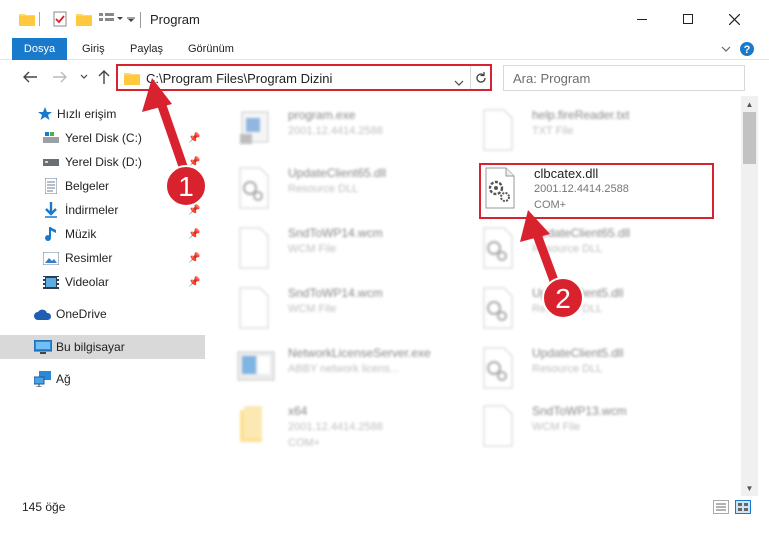 Image resolution: width=769 pixels, height=536 pixels. I want to click on file-version: 2001.12.4414.2588, so click(335, 427).